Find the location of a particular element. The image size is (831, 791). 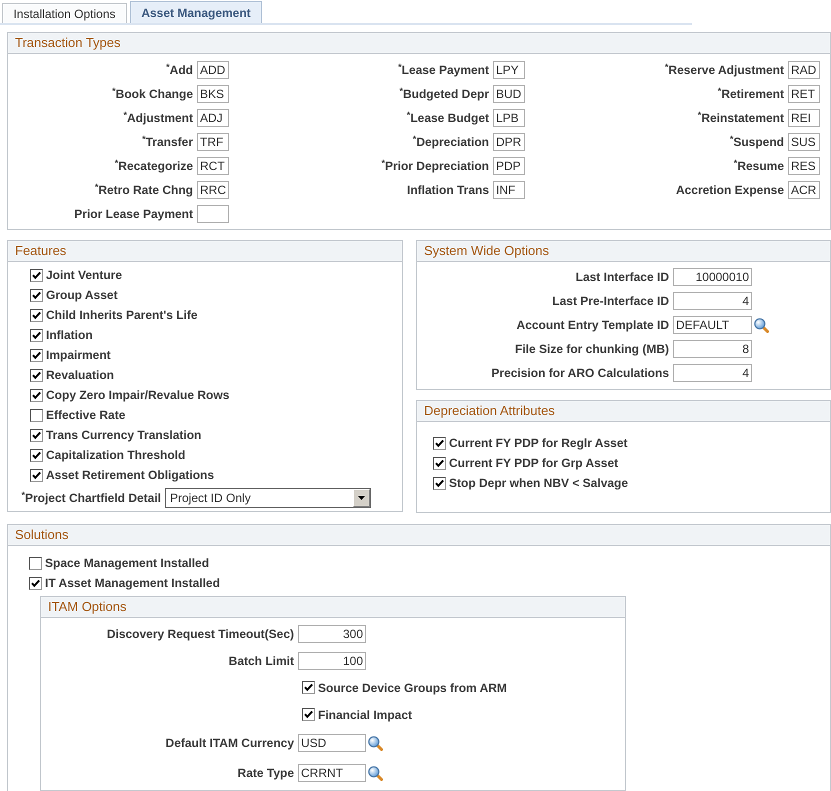

field-label: $^{*}$Recategorize is located at coordinates (153, 166).